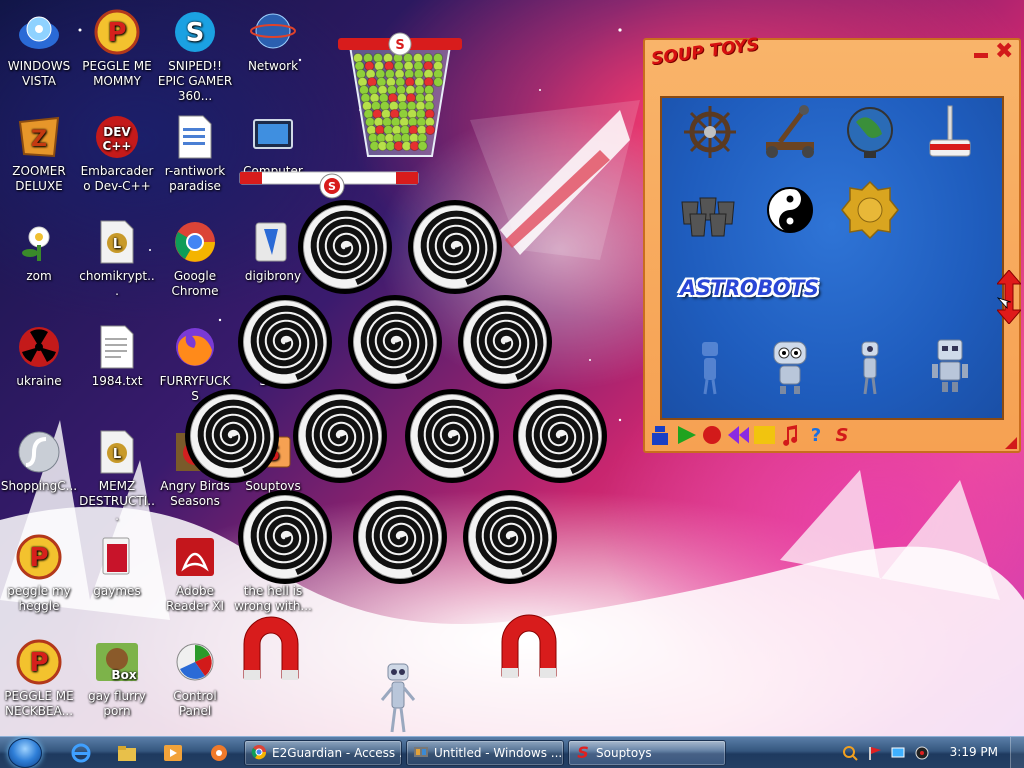 The width and height of the screenshot is (1024, 768). I want to click on desktop-icon-label: Embarcadero Dev-C++, so click(117, 178).